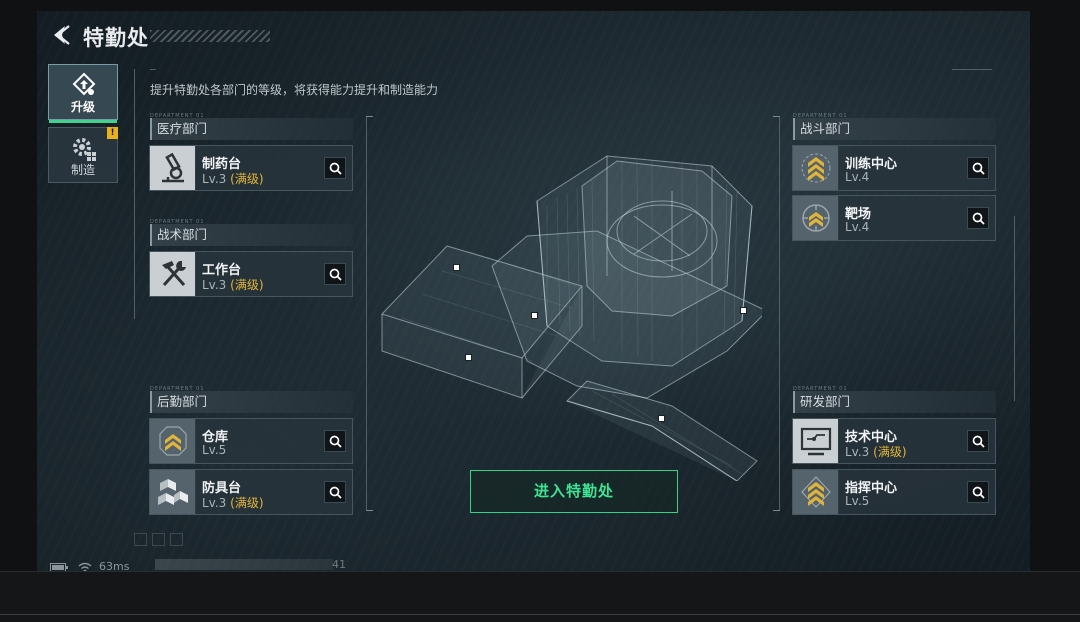 This screenshot has width=1080, height=622. Describe the element at coordinates (251, 492) in the screenshot. I see `facility-card-armor-bench: 防具台 Lv.3 (满级)` at that location.